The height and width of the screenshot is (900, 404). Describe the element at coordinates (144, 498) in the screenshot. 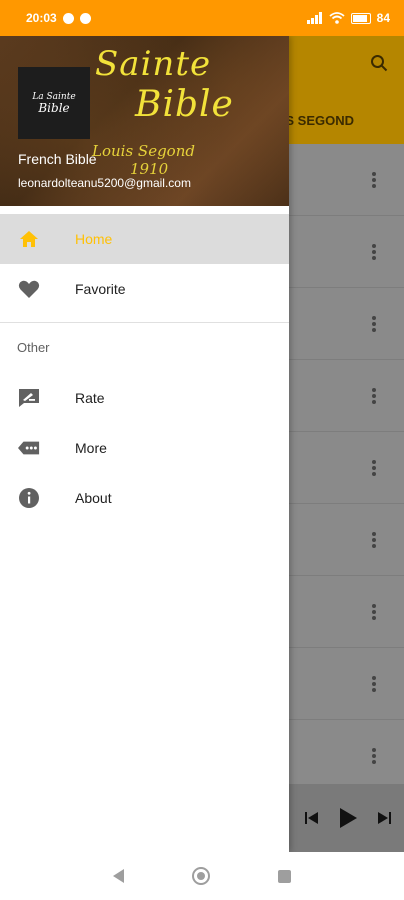

I see `menu-item-about: About` at that location.